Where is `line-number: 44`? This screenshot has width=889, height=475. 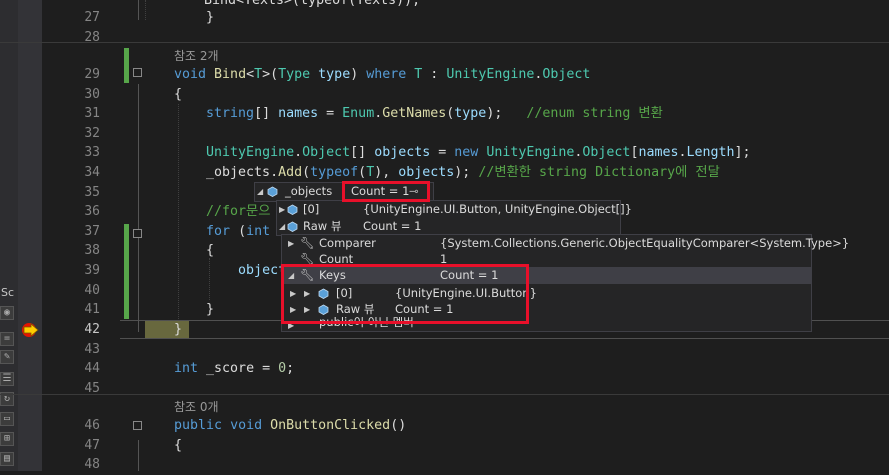
line-number: 44 is located at coordinates (92, 368).